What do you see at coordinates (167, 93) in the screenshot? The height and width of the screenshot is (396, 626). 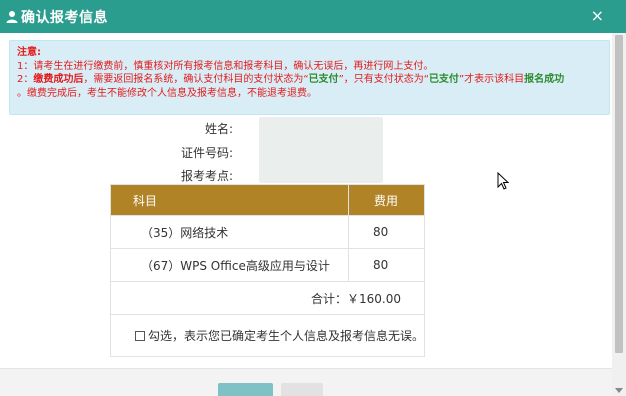 I see `notice-line-3: 。缴费完成后，考生不能修改个人信息及报考信息，不能退考退费。` at bounding box center [167, 93].